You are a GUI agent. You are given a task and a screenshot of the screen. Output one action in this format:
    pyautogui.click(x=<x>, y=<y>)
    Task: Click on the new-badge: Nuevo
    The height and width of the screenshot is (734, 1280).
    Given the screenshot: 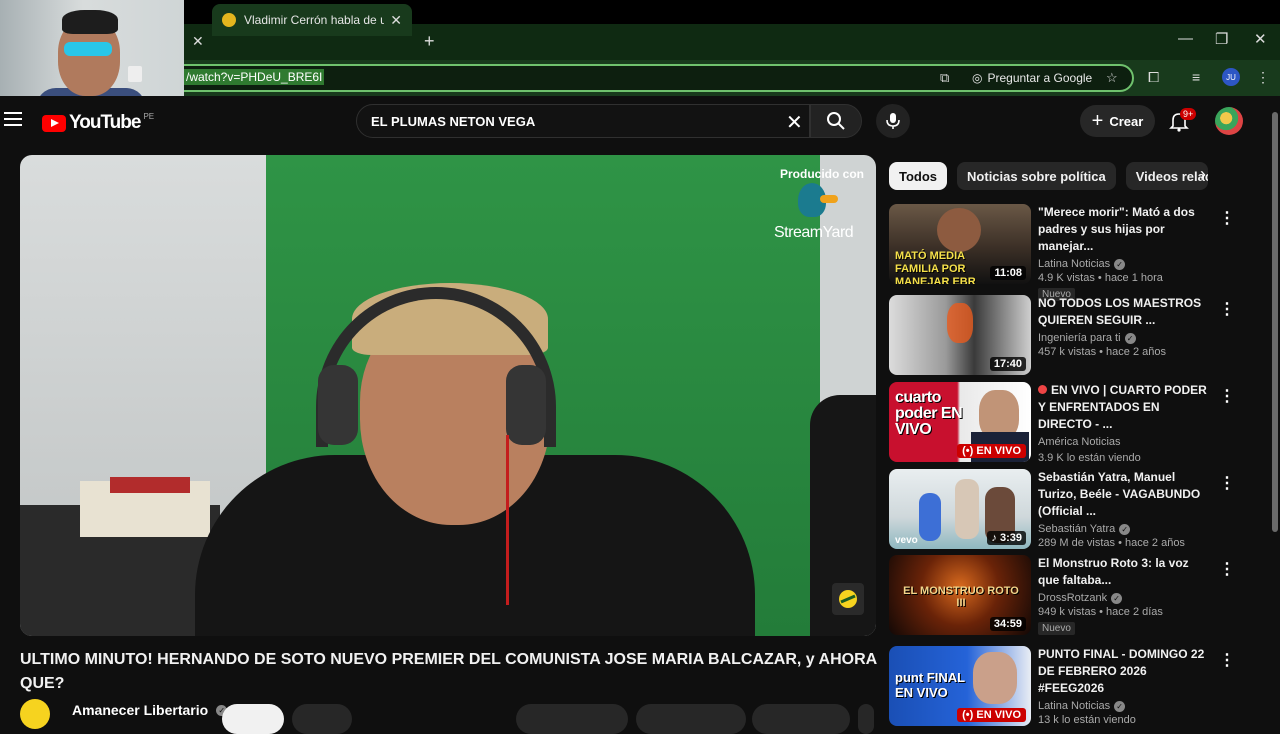 What is the action you would take?
    pyautogui.click(x=1056, y=628)
    